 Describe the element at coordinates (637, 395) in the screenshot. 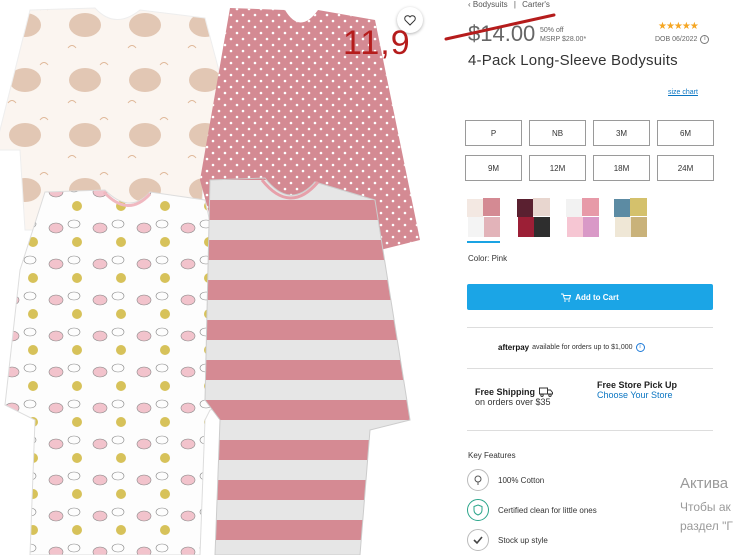

I see `choose-store-link: Choose Your Store` at that location.